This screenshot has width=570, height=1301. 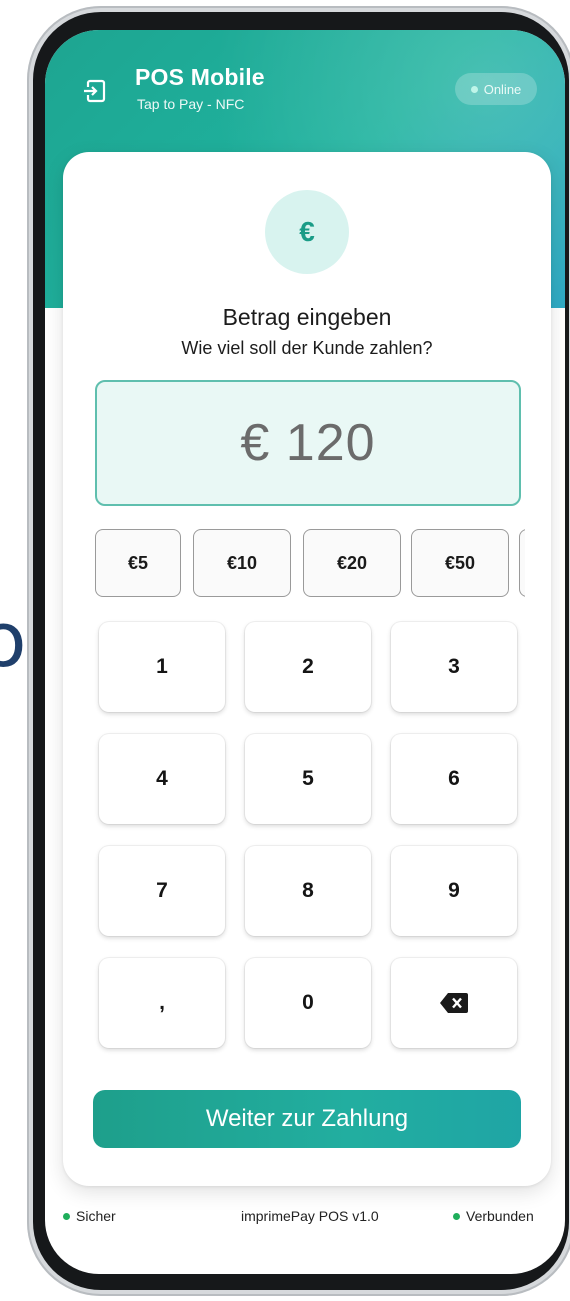 I want to click on preset-20-button: €20, so click(x=352, y=563).